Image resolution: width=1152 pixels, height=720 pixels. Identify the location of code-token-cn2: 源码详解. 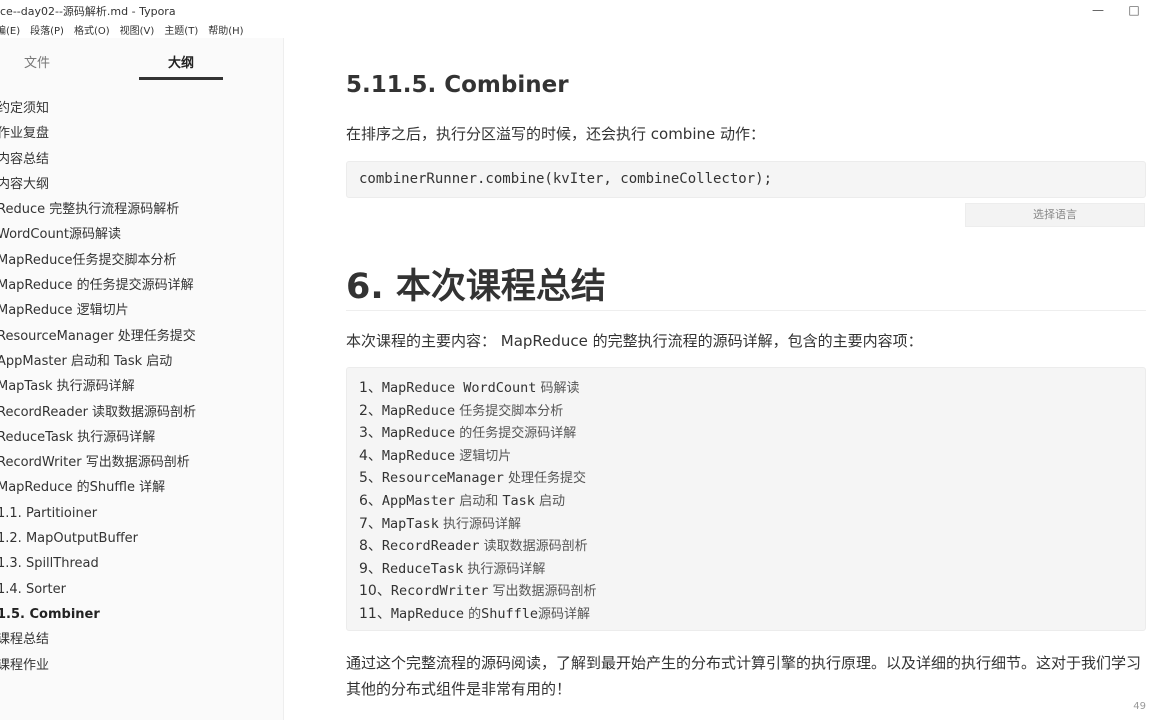
(564, 614).